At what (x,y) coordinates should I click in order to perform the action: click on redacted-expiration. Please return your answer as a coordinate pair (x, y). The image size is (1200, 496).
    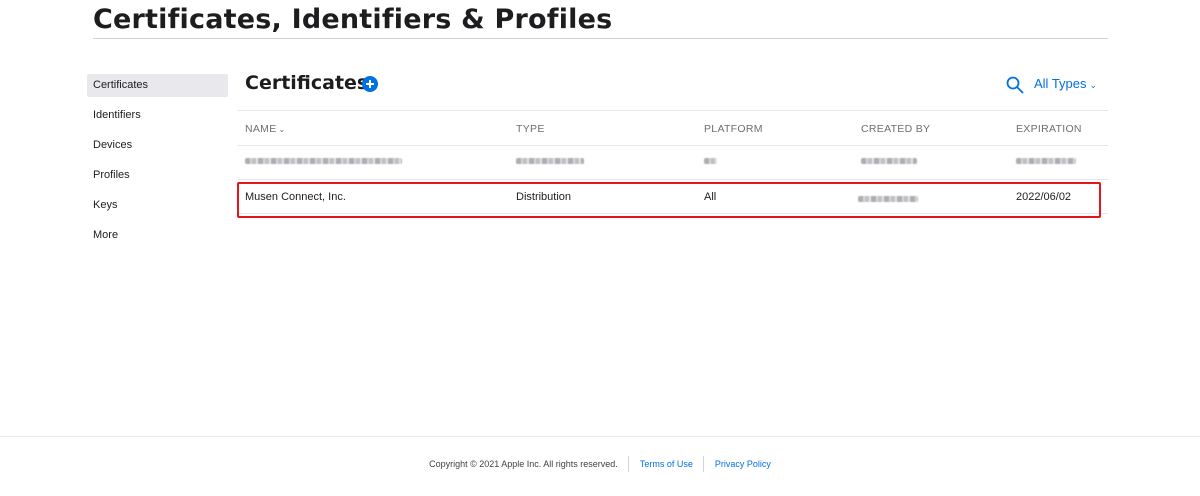
    Looking at the image, I should click on (1046, 161).